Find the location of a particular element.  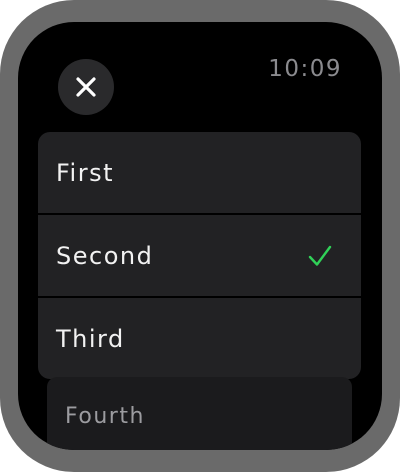

close-icon is located at coordinates (86, 87).